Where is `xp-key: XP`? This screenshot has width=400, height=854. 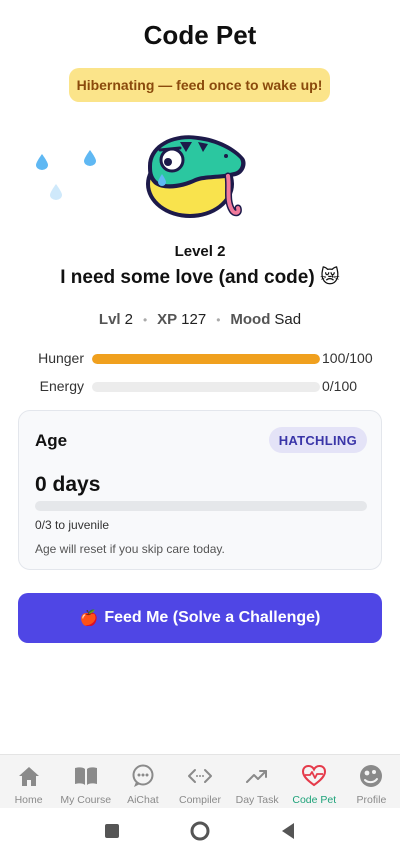 xp-key: XP is located at coordinates (167, 319).